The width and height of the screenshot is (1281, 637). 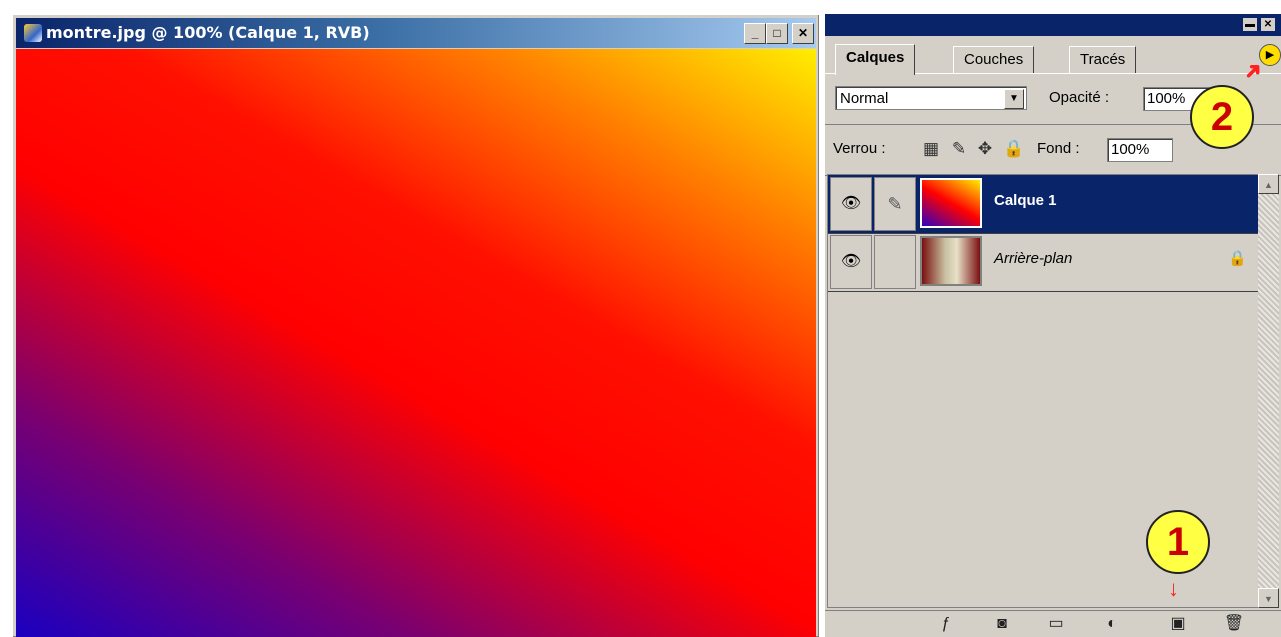 What do you see at coordinates (1268, 184) in the screenshot?
I see `scroll-up-icon: ▲` at bounding box center [1268, 184].